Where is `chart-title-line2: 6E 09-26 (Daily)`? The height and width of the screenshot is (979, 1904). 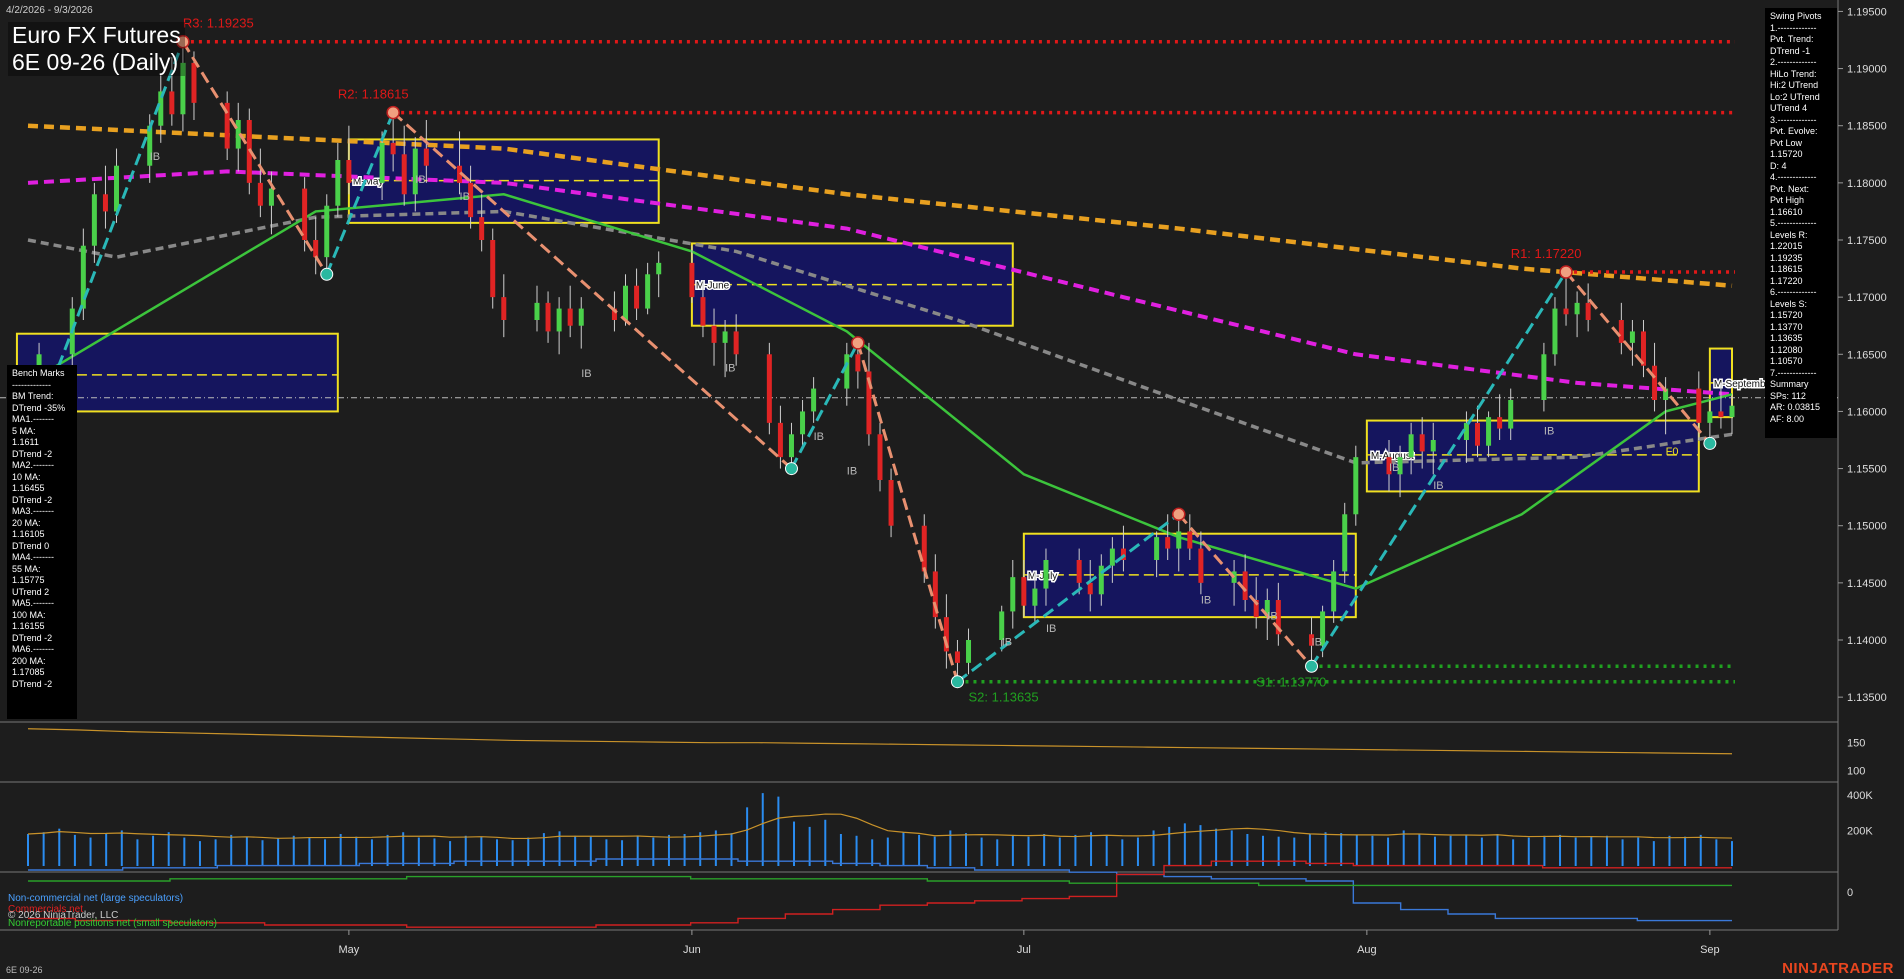
chart-title-line2: 6E 09-26 (Daily) is located at coordinates (95, 62).